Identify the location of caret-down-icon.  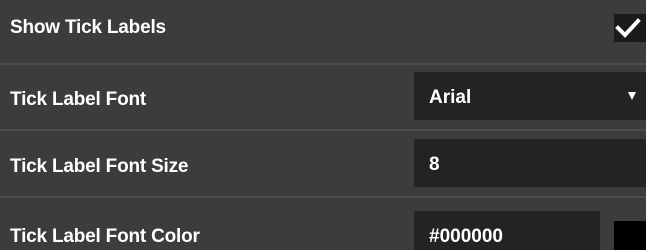
(632, 96).